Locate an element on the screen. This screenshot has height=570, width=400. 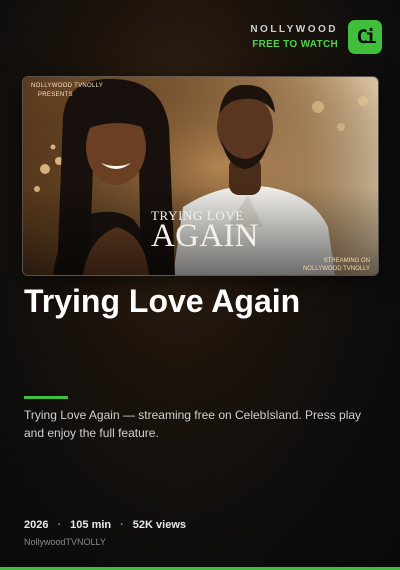
movie-views: 52K views is located at coordinates (159, 525).